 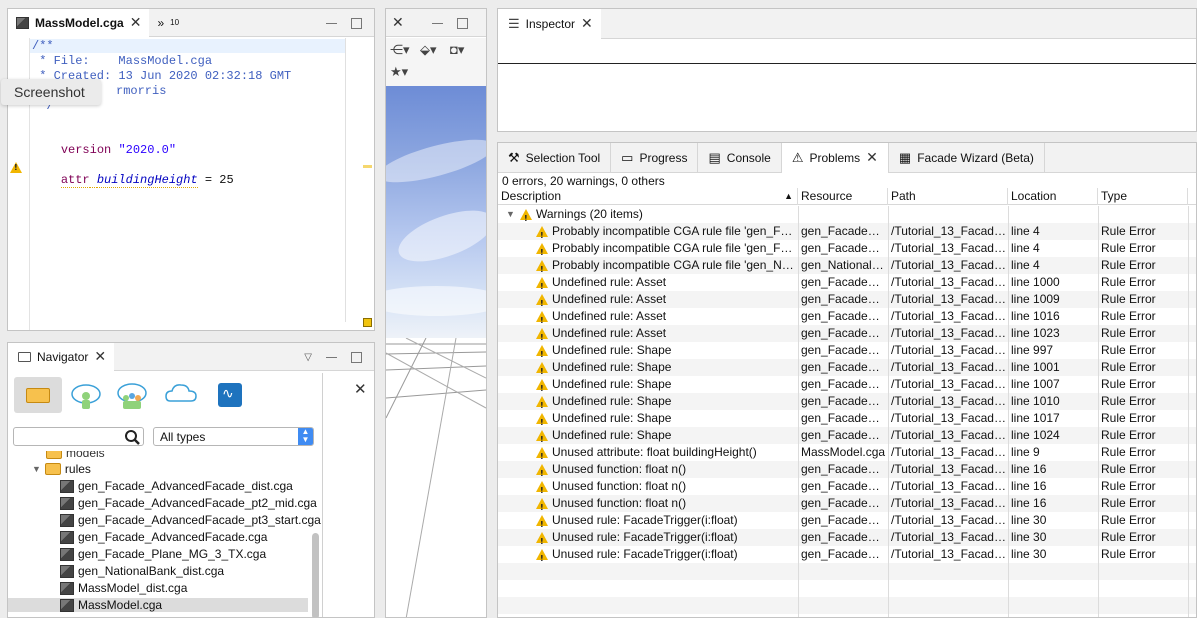 I want to click on column-header-path: Path, so click(x=948, y=196).